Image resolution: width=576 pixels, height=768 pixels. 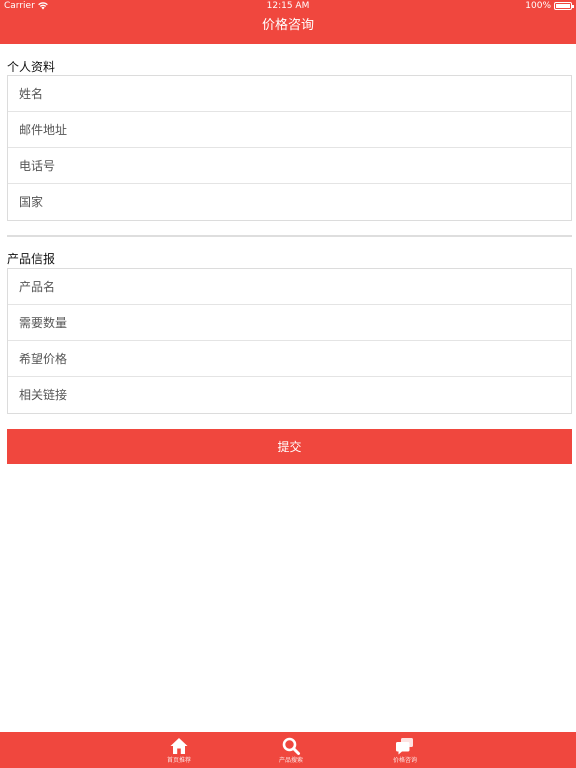 I want to click on top-bar: Carrier 12:15 AM 100% 价格咨询, so click(x=288, y=22).